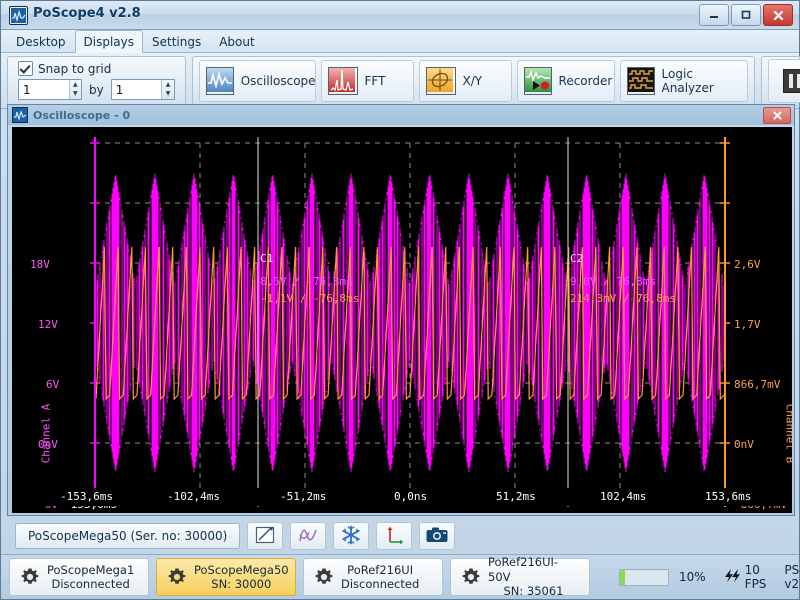  I want to click on grid-rows-up-icon: ▲, so click(167, 85).